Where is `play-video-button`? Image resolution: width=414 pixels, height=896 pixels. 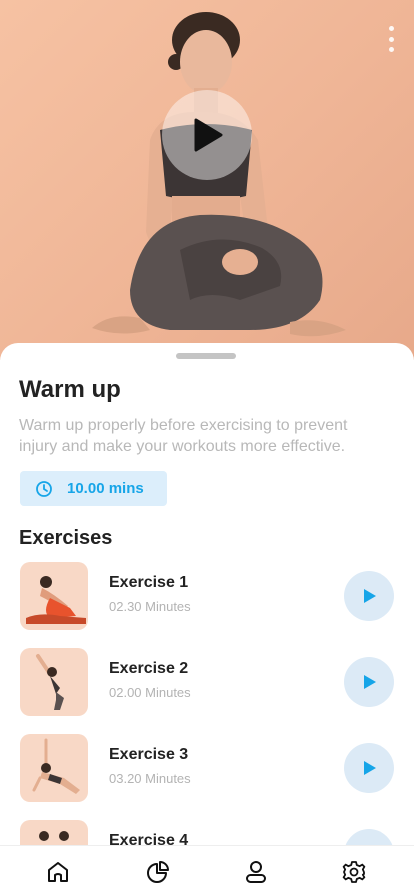 play-video-button is located at coordinates (207, 135).